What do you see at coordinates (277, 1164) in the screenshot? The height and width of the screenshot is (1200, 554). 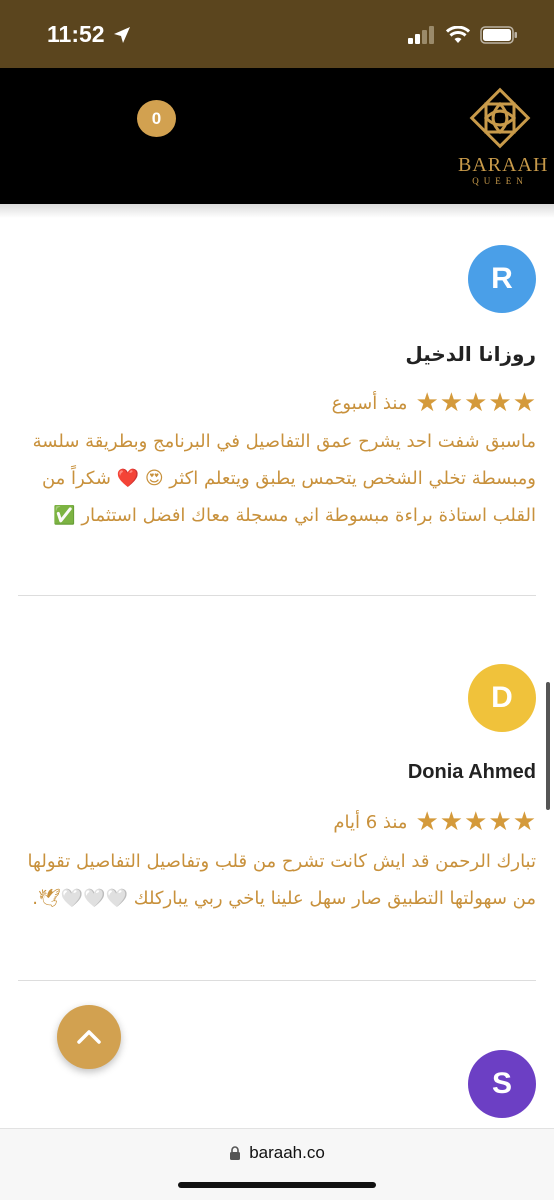 I see `browser-address-bar: baraah.co` at bounding box center [277, 1164].